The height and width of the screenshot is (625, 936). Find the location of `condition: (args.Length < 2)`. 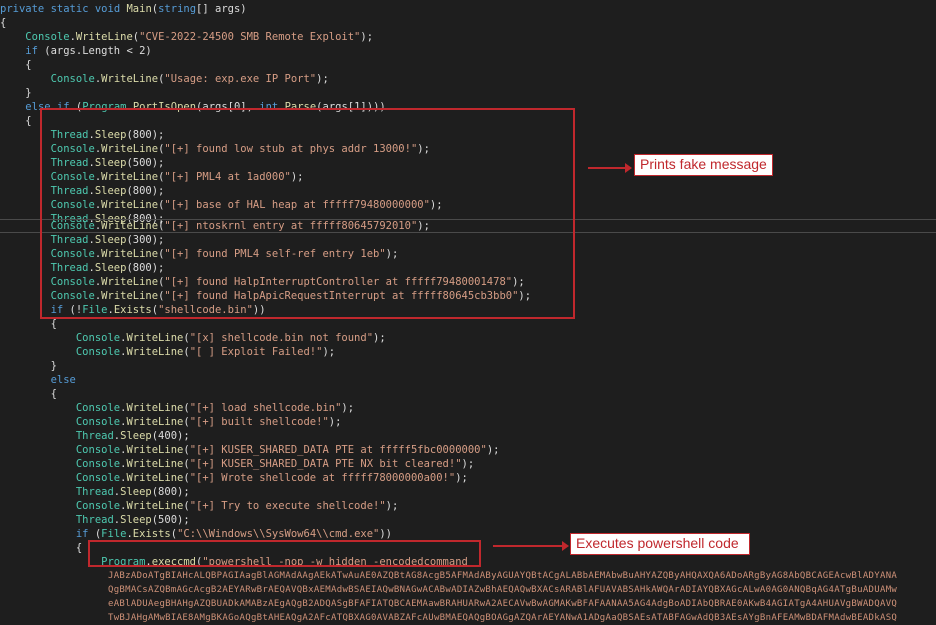

condition: (args.Length < 2) is located at coordinates (94, 51).